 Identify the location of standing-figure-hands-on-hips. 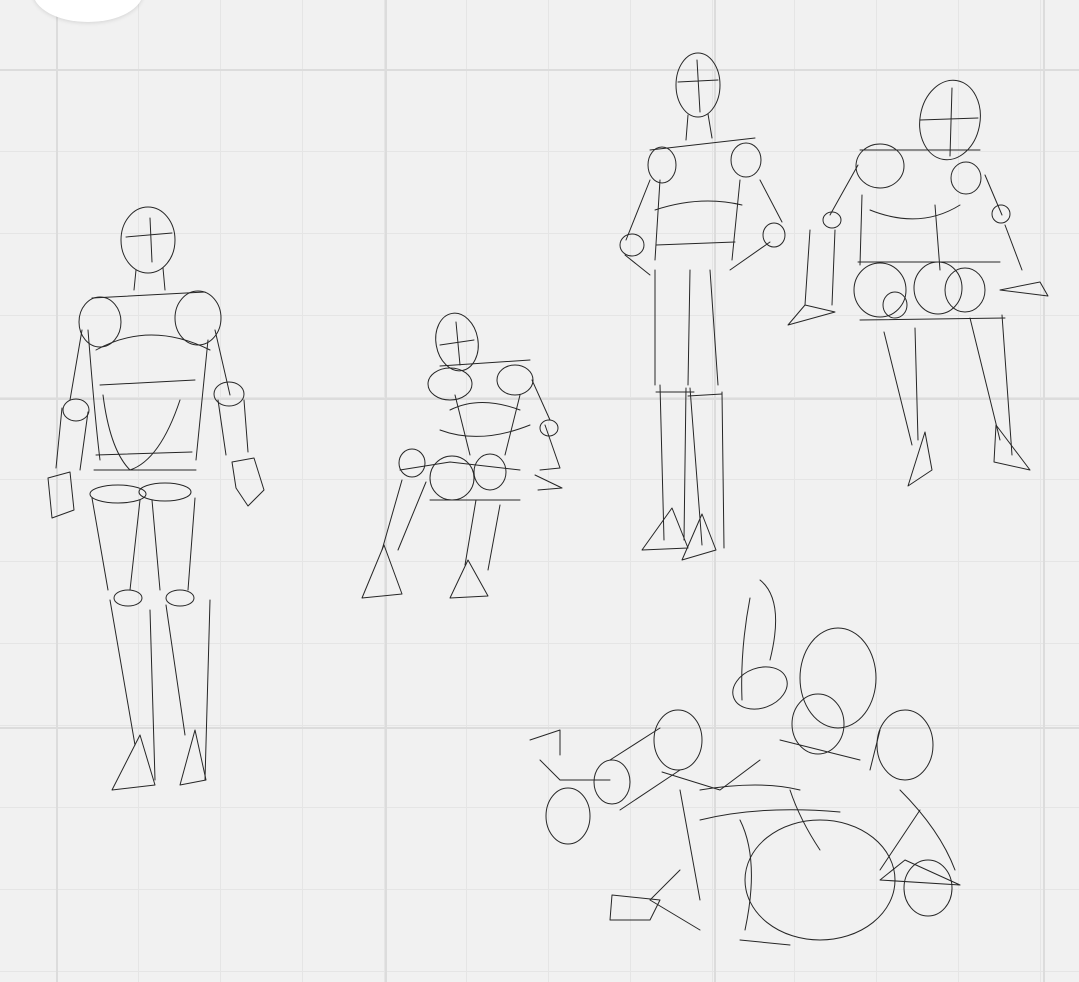
(702, 306).